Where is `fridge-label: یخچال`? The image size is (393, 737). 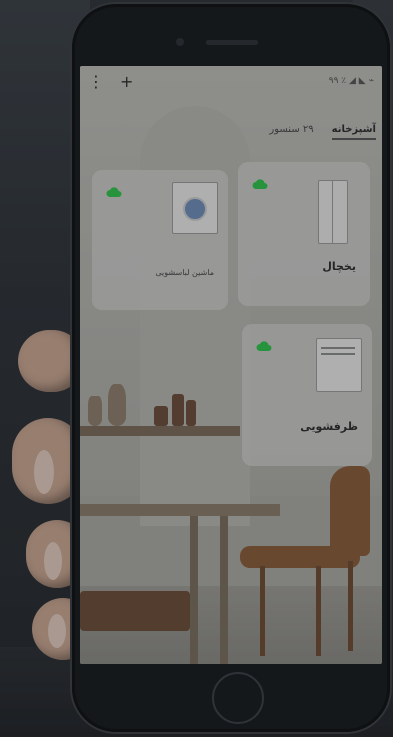 fridge-label: یخچال is located at coordinates (339, 266).